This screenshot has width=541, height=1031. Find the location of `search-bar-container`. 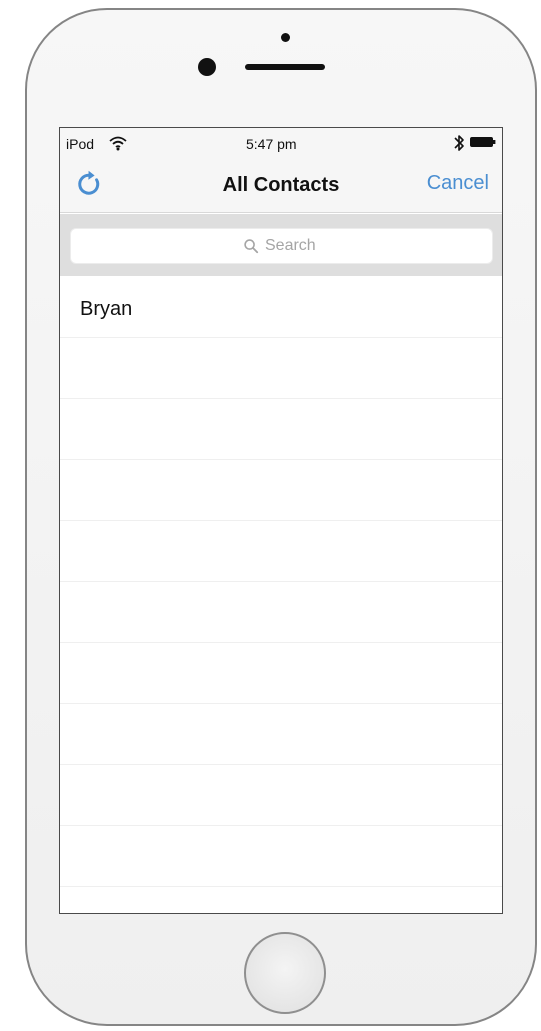

search-bar-container is located at coordinates (281, 245).